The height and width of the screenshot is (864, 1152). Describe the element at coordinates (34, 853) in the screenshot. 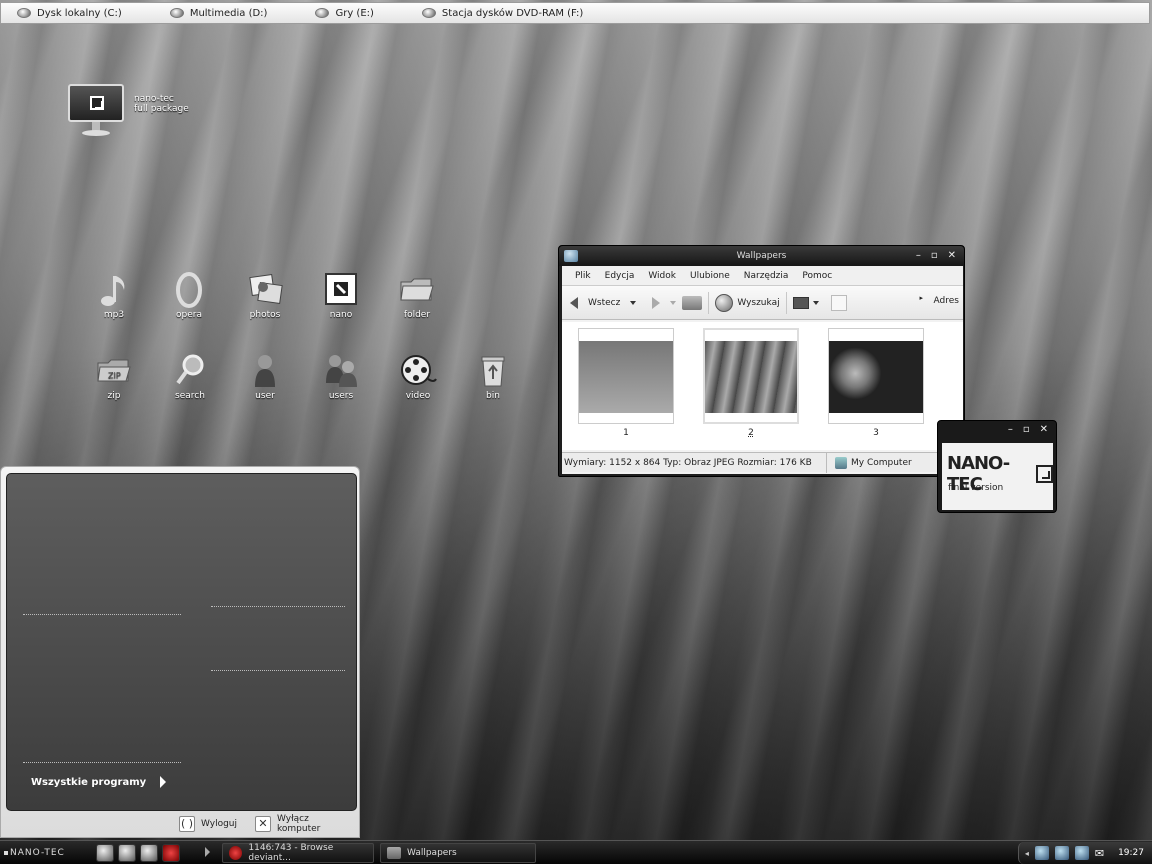

I see `start-button: NANO-TEC` at that location.